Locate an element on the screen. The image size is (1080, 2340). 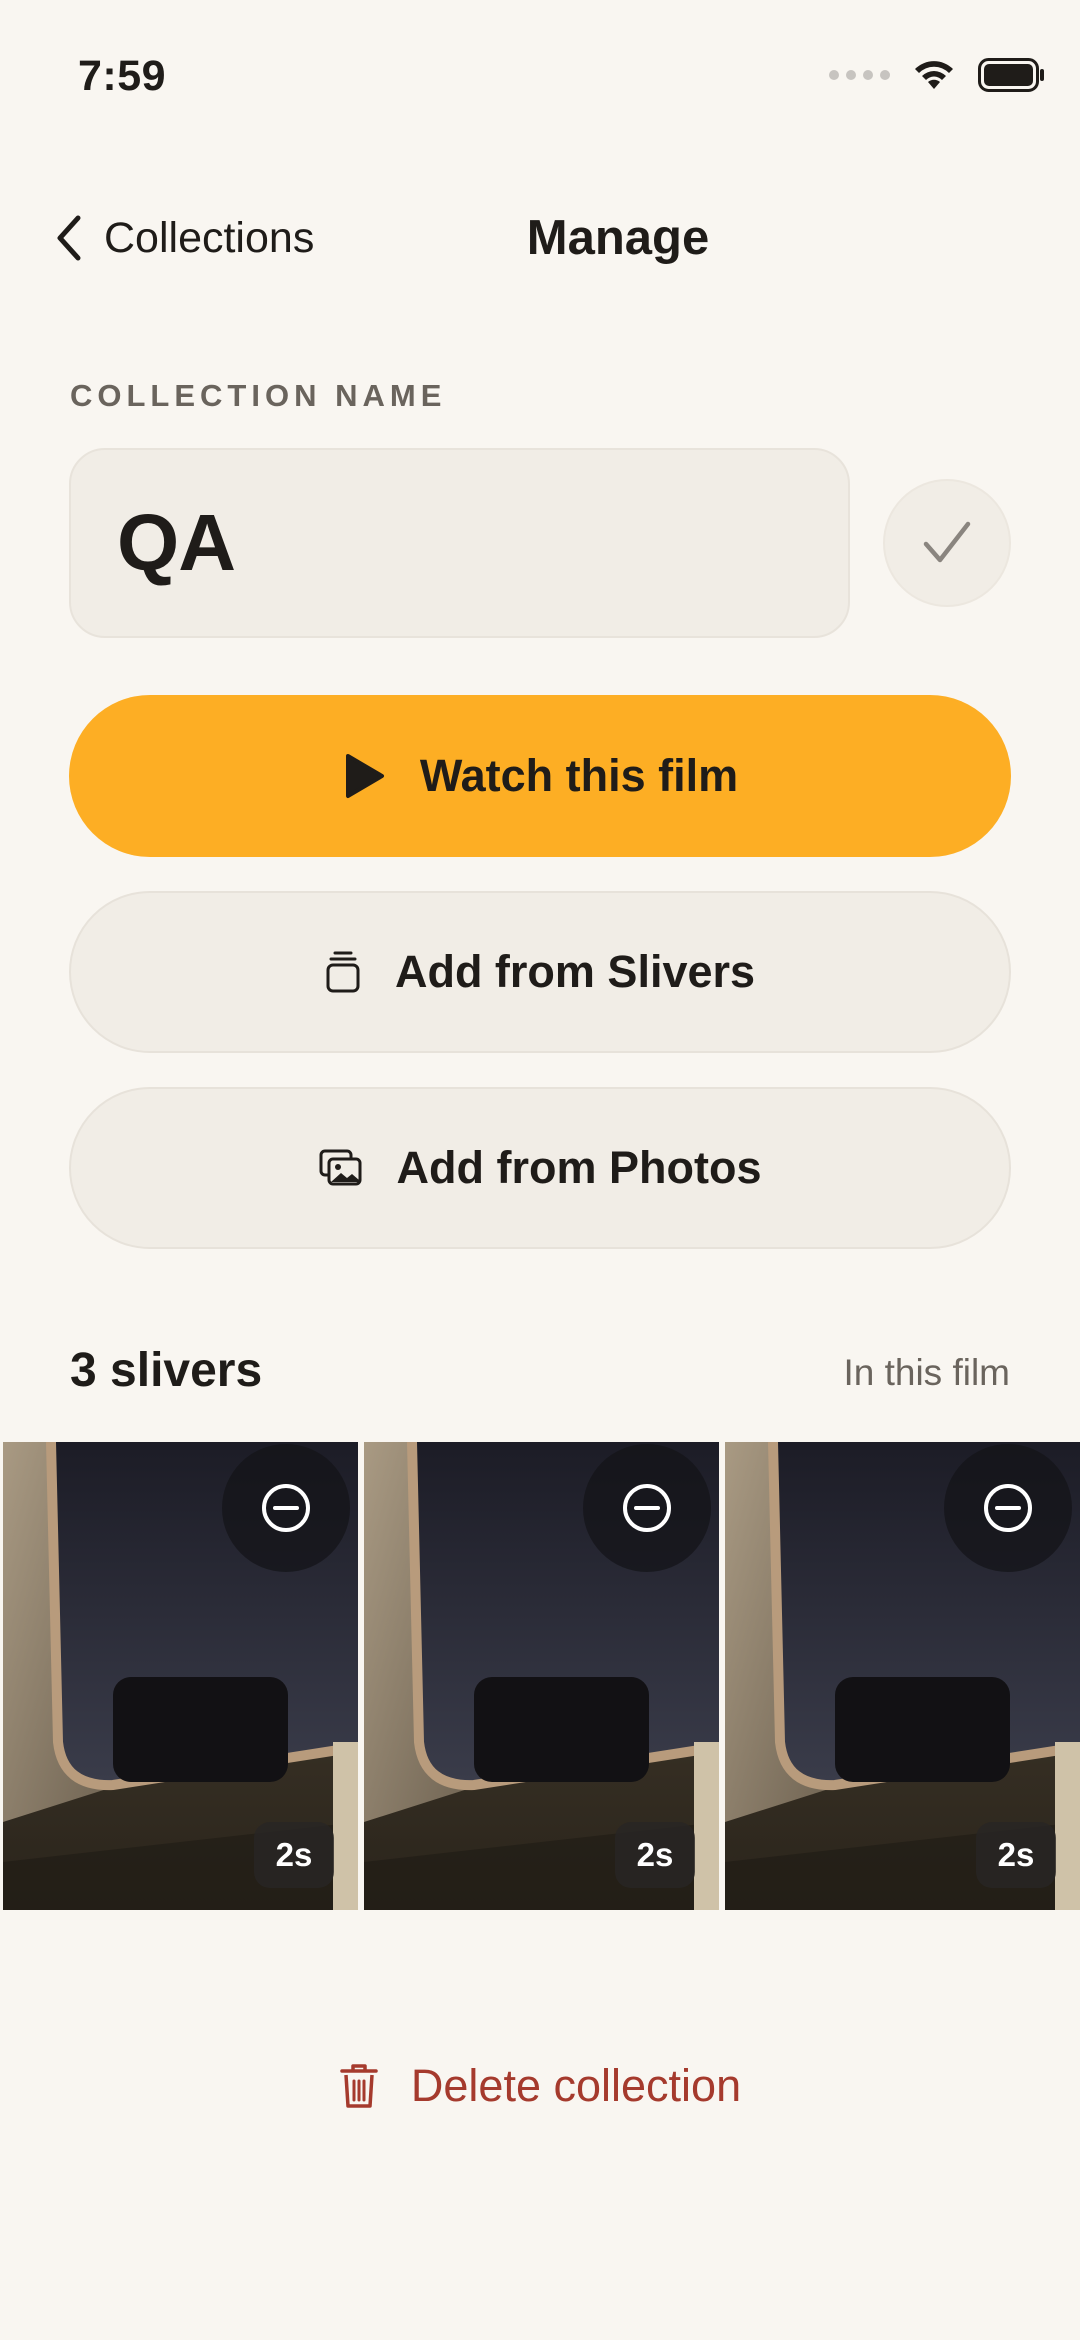
add-from-photos-label: Add from Photos is located at coordinates (579, 1167).